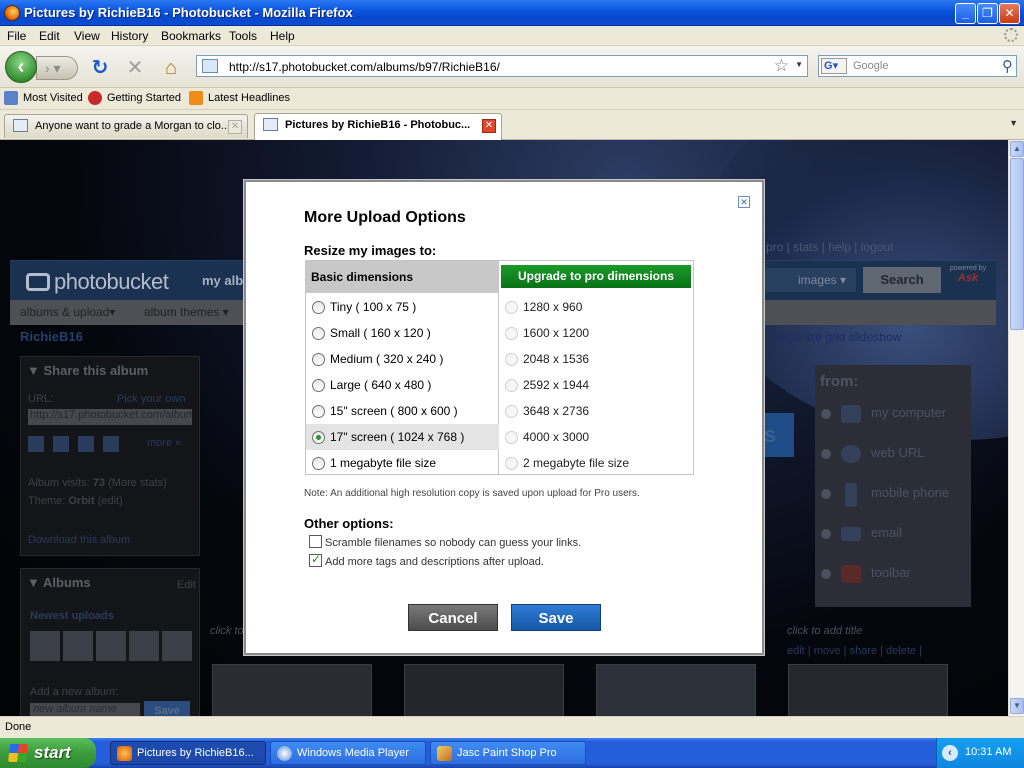 The width and height of the screenshot is (1024, 768). I want to click on pb-from-my-computer: my computer, so click(908, 412).